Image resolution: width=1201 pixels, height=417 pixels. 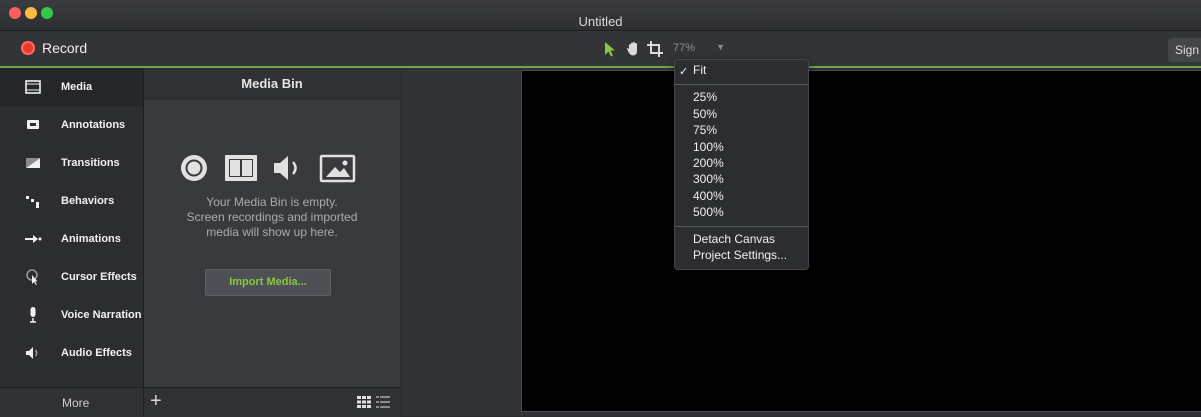 What do you see at coordinates (90, 163) in the screenshot?
I see `sidebar-item-label: Transitions` at bounding box center [90, 163].